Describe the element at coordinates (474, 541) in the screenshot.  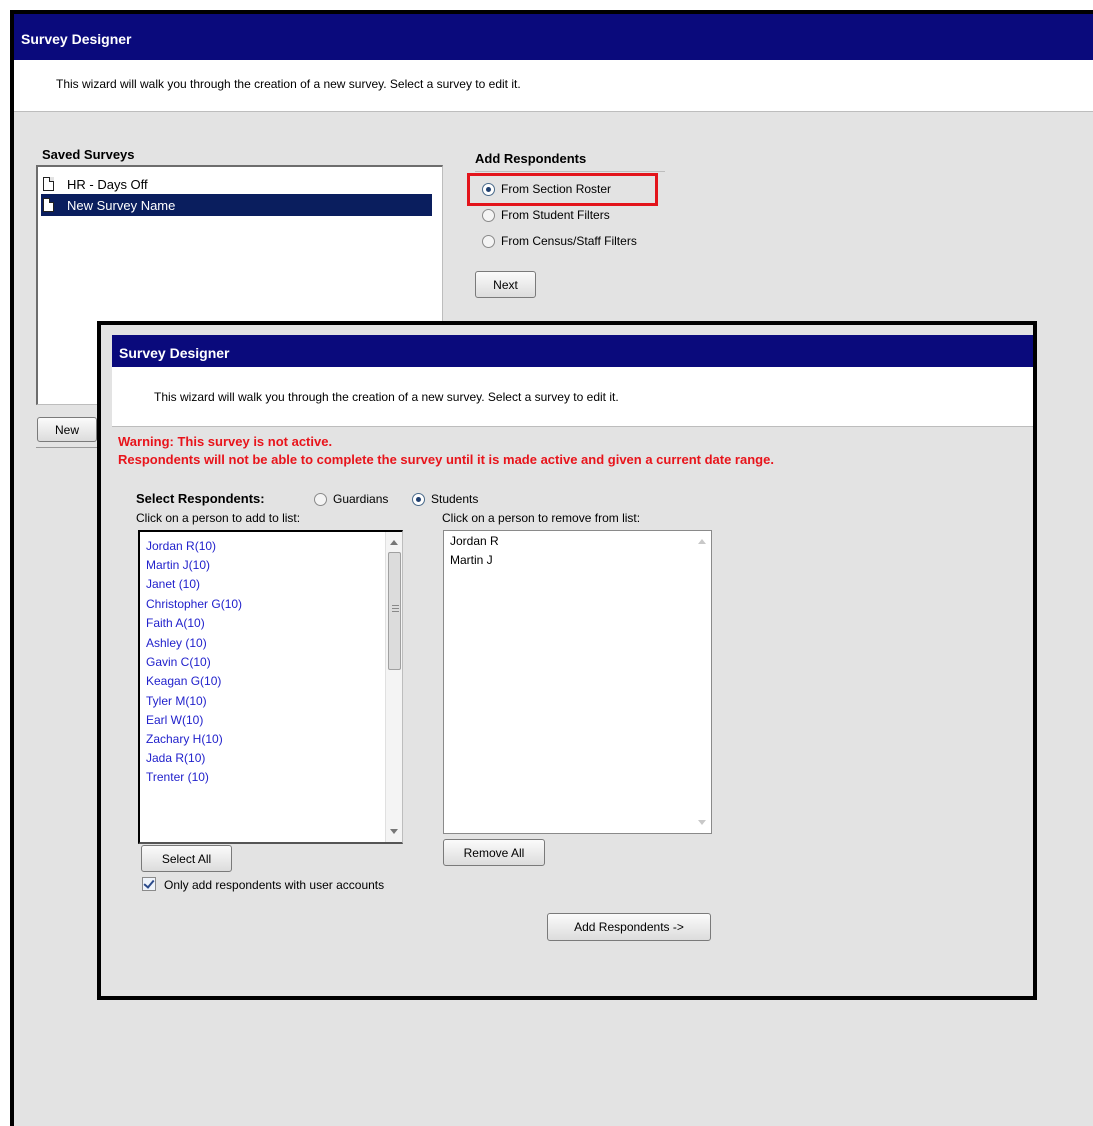
I see `list-item: Jordan R` at that location.